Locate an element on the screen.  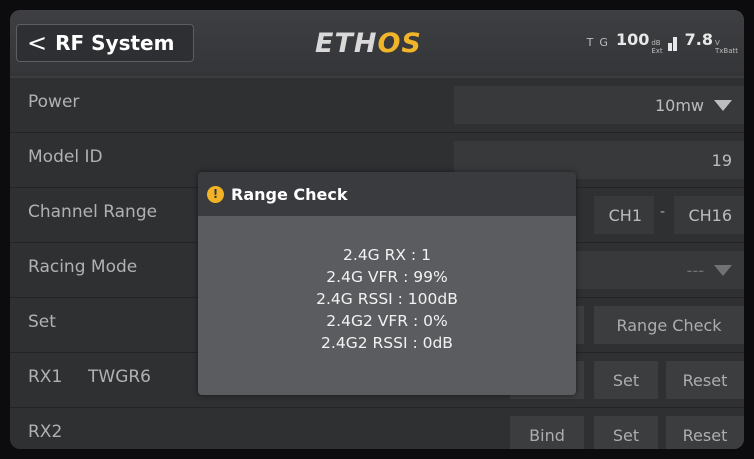
dialog-title: Range Check is located at coordinates (289, 194).